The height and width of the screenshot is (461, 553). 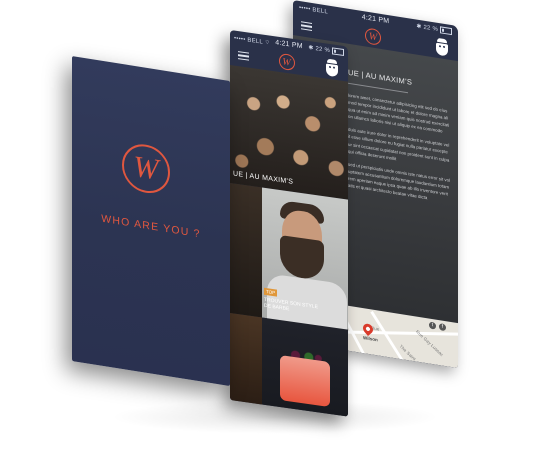 What do you see at coordinates (442, 327) in the screenshot?
I see `facebook-icon: f` at bounding box center [442, 327].